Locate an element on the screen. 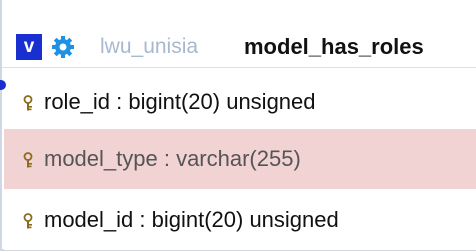  collapse-toggle-button: v is located at coordinates (29, 47).